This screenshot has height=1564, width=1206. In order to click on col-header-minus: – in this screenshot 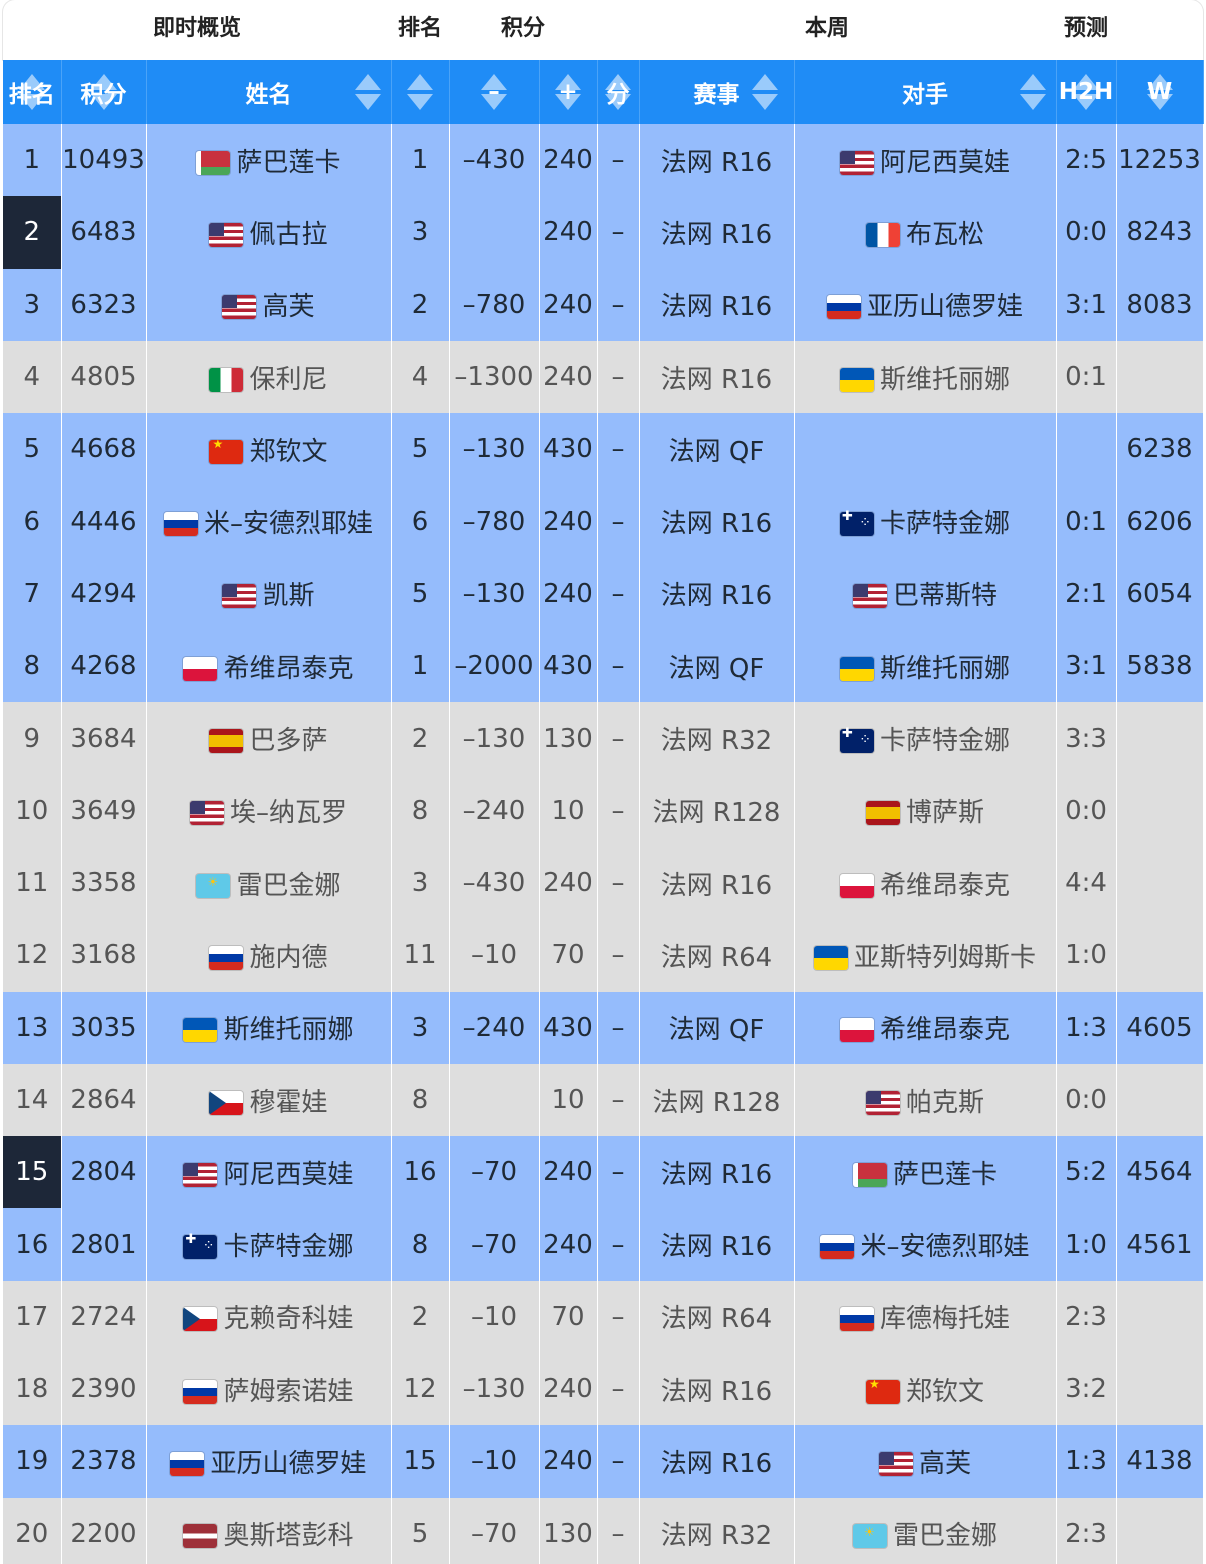, I will do `click(494, 92)`.